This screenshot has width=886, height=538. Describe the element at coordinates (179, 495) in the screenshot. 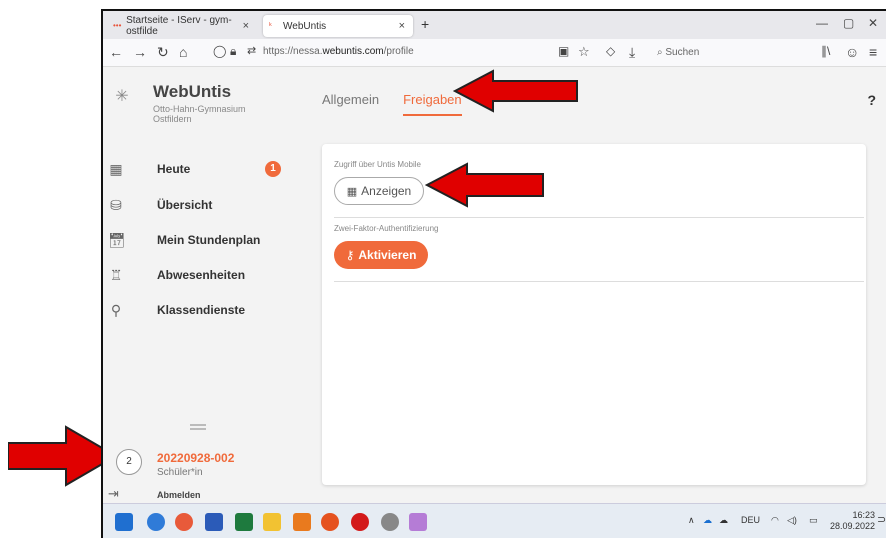

I see `logout-link: Abmelden` at that location.